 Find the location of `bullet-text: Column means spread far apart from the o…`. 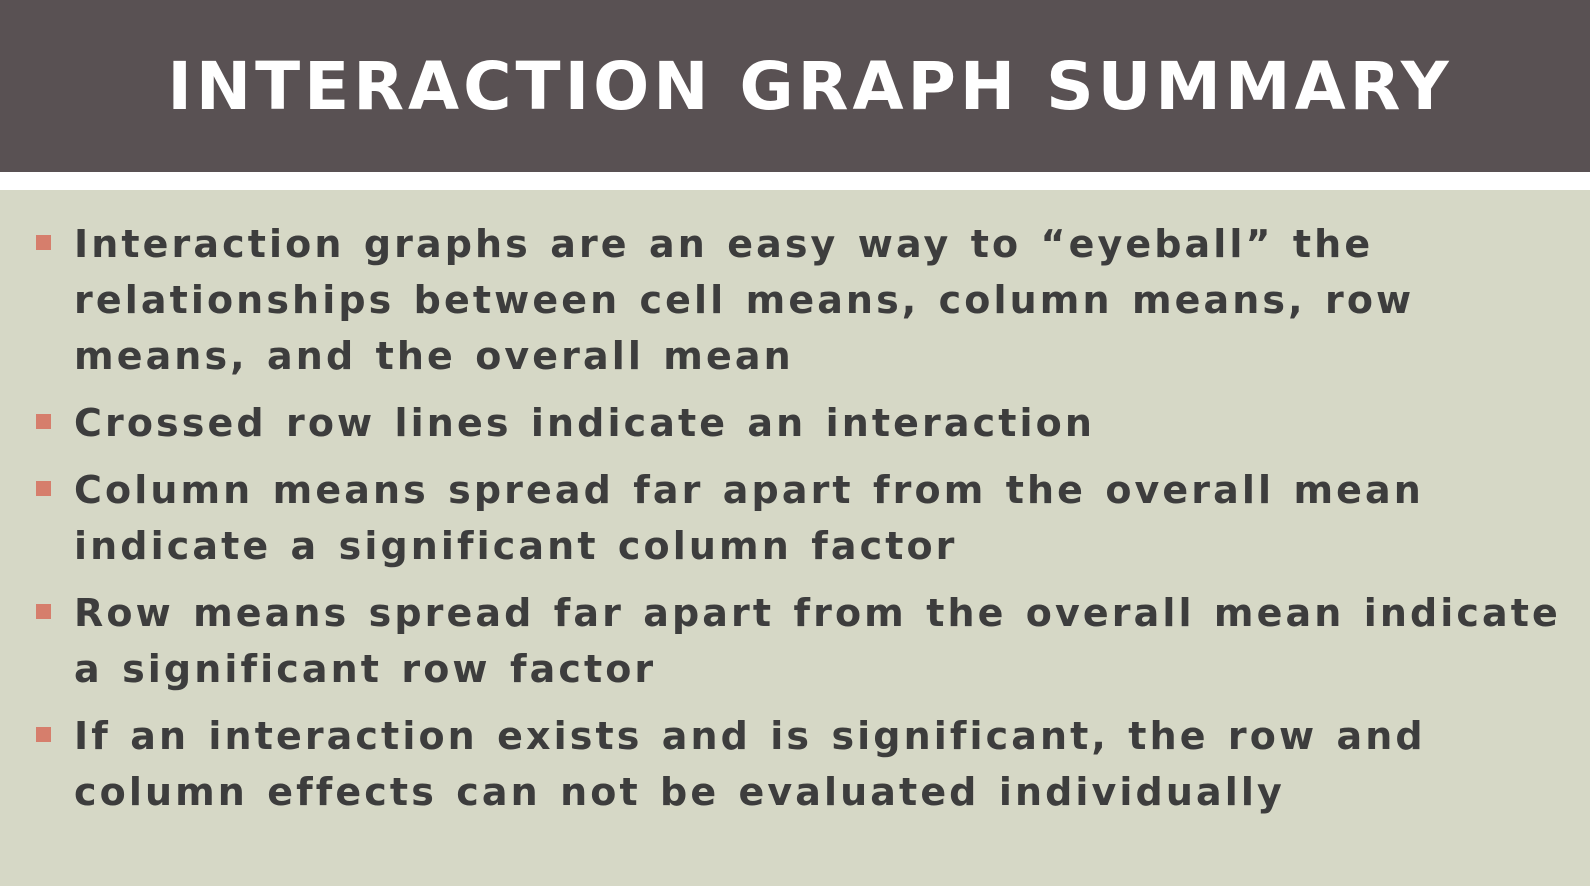

bullet-text: Column means spread far apart from the o… is located at coordinates (749, 518).